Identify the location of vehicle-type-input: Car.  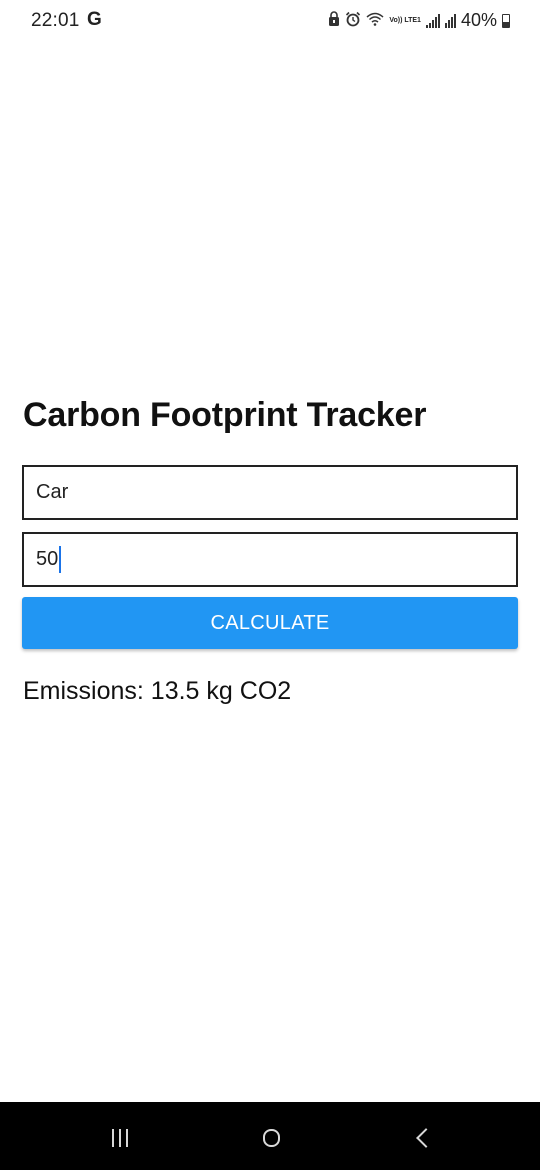
(270, 492).